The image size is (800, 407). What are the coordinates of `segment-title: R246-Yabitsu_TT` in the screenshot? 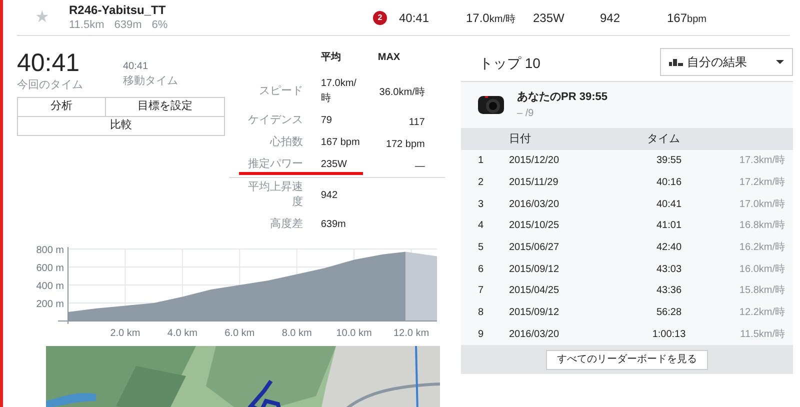 It's located at (194, 10).